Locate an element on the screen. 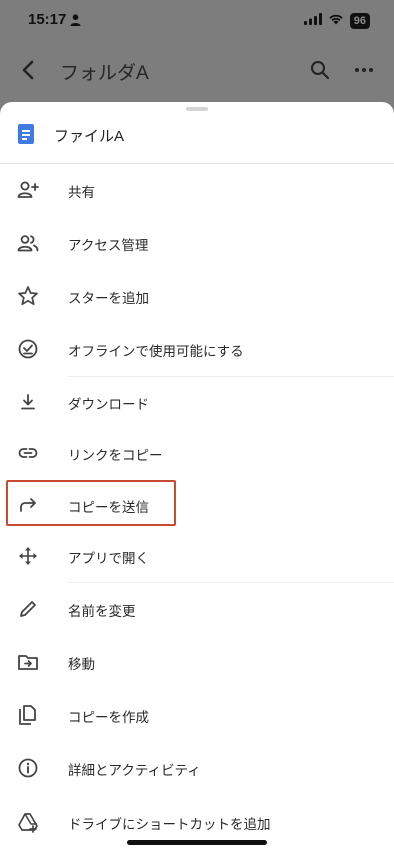  menu-item-label: コピーを作成 is located at coordinates (108, 717).